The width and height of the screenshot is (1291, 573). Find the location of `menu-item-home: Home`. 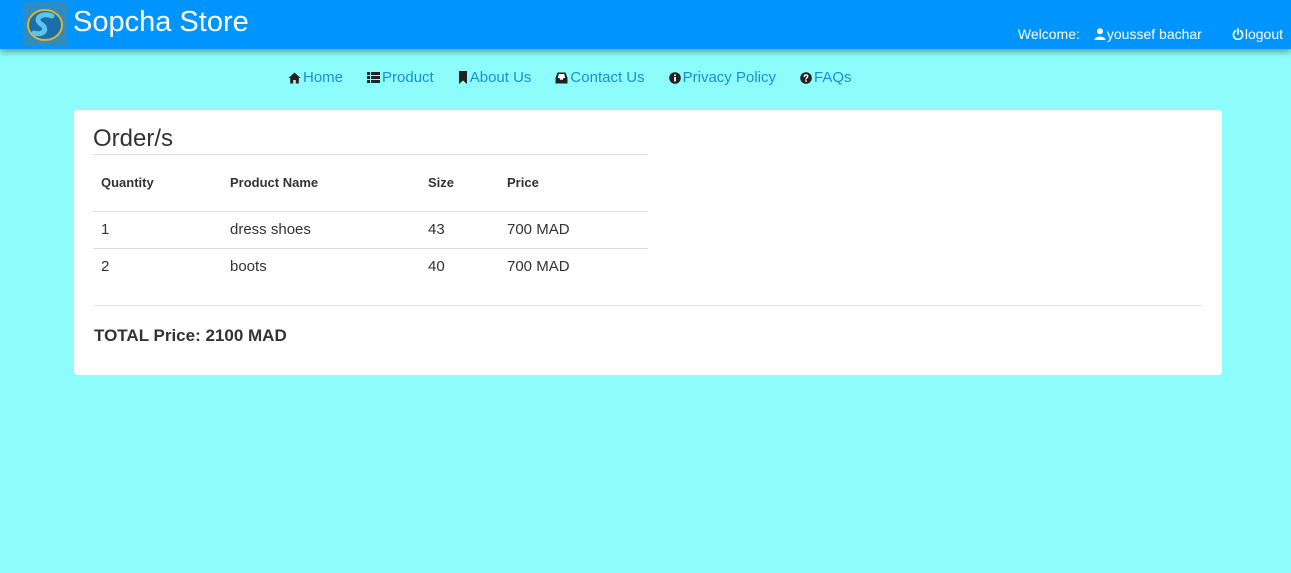

menu-item-home: Home is located at coordinates (315, 77).